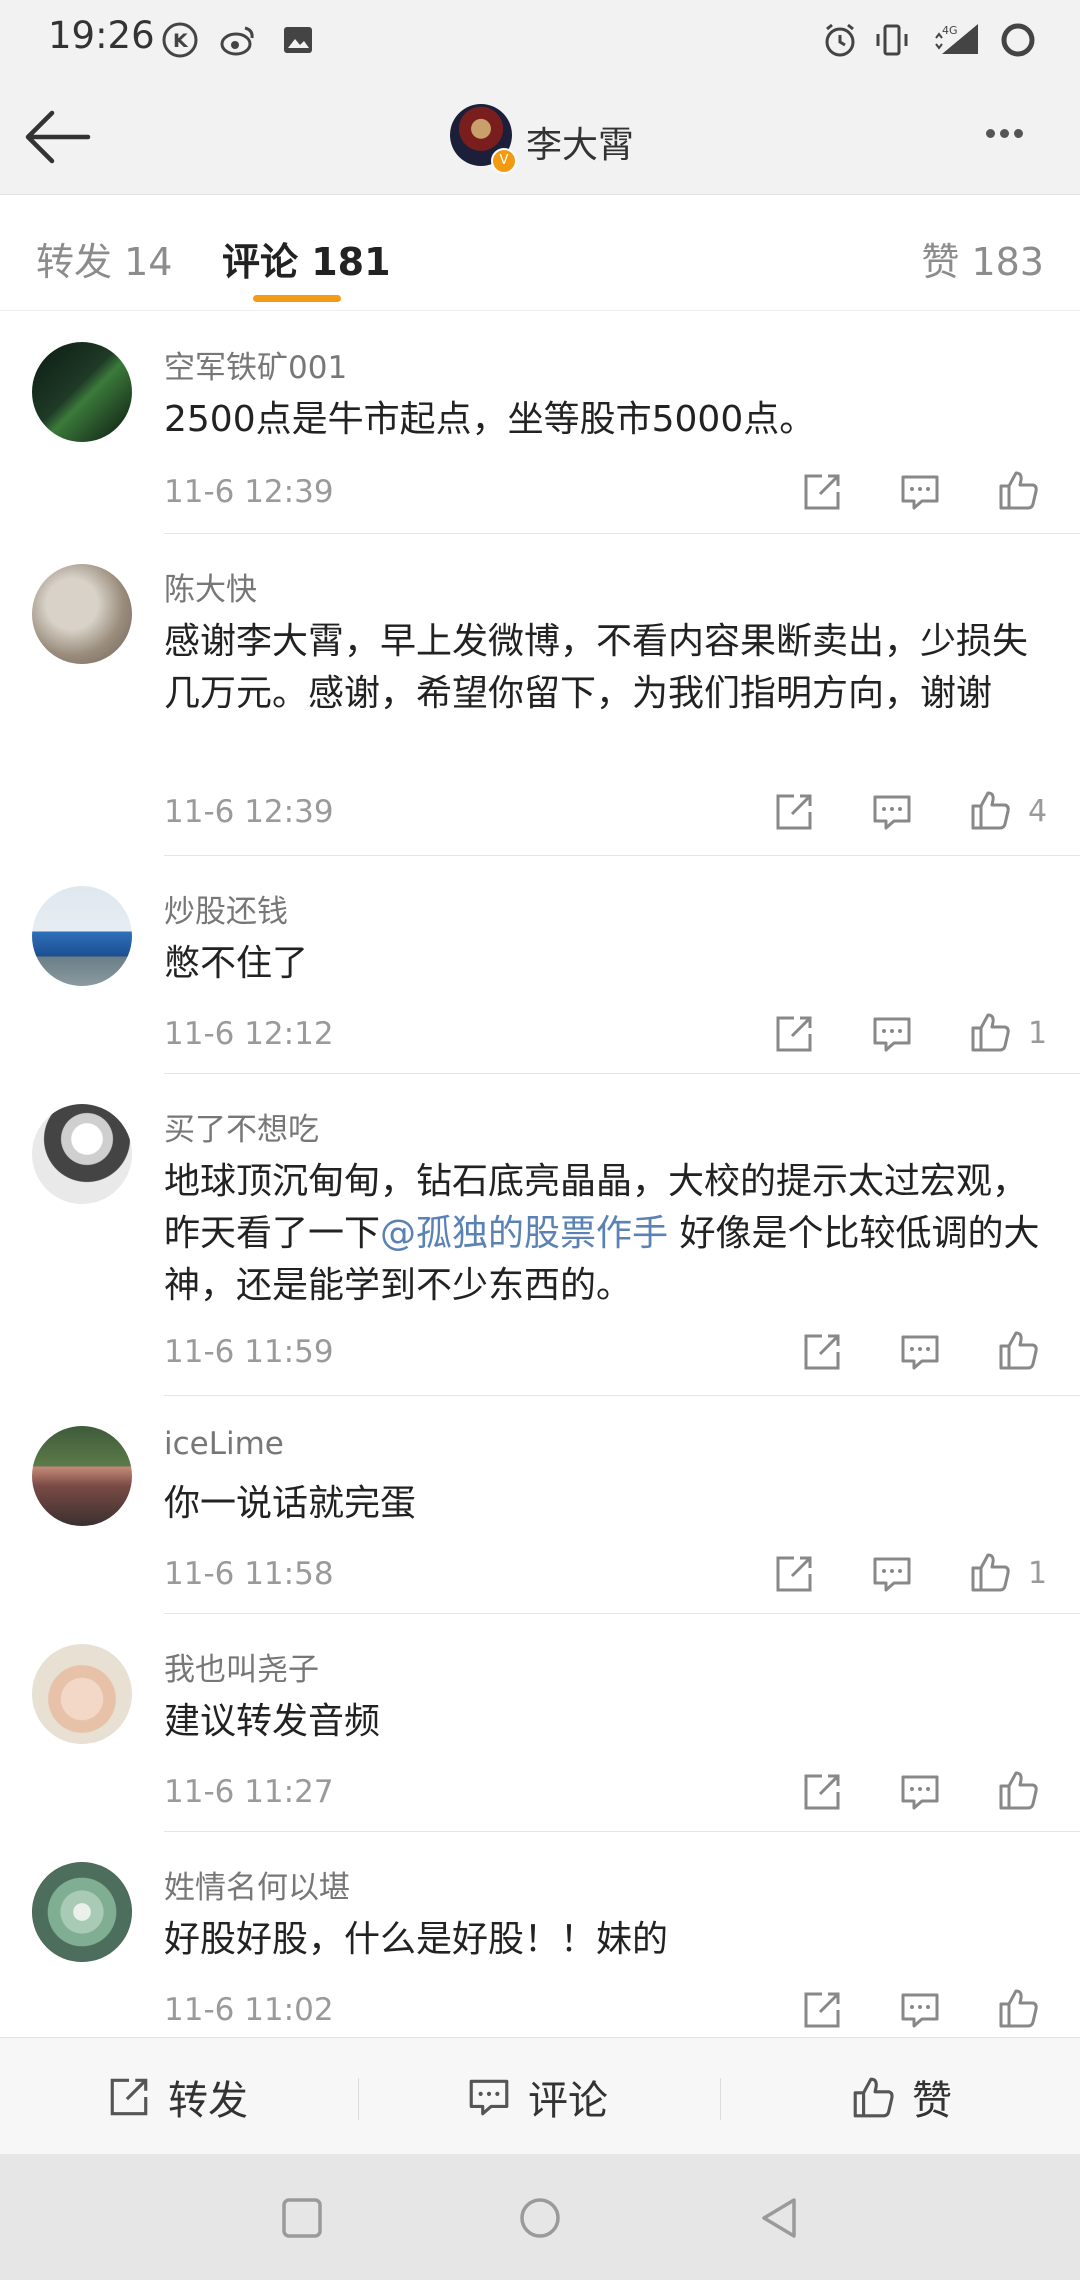 The width and height of the screenshot is (1080, 2280). Describe the element at coordinates (255, 364) in the screenshot. I see `comment-username: 空军铁矿001` at that location.